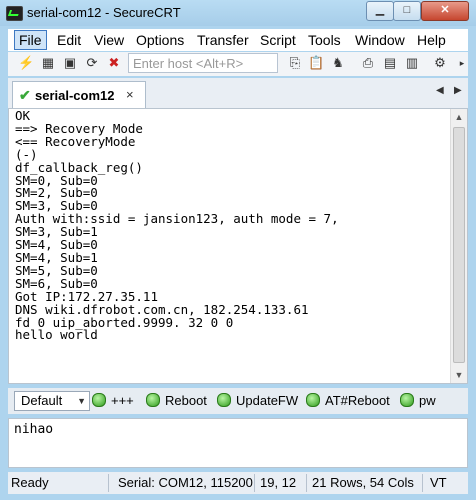 The height and width of the screenshot is (500, 476). I want to click on scrollbar-thumb, so click(459, 245).